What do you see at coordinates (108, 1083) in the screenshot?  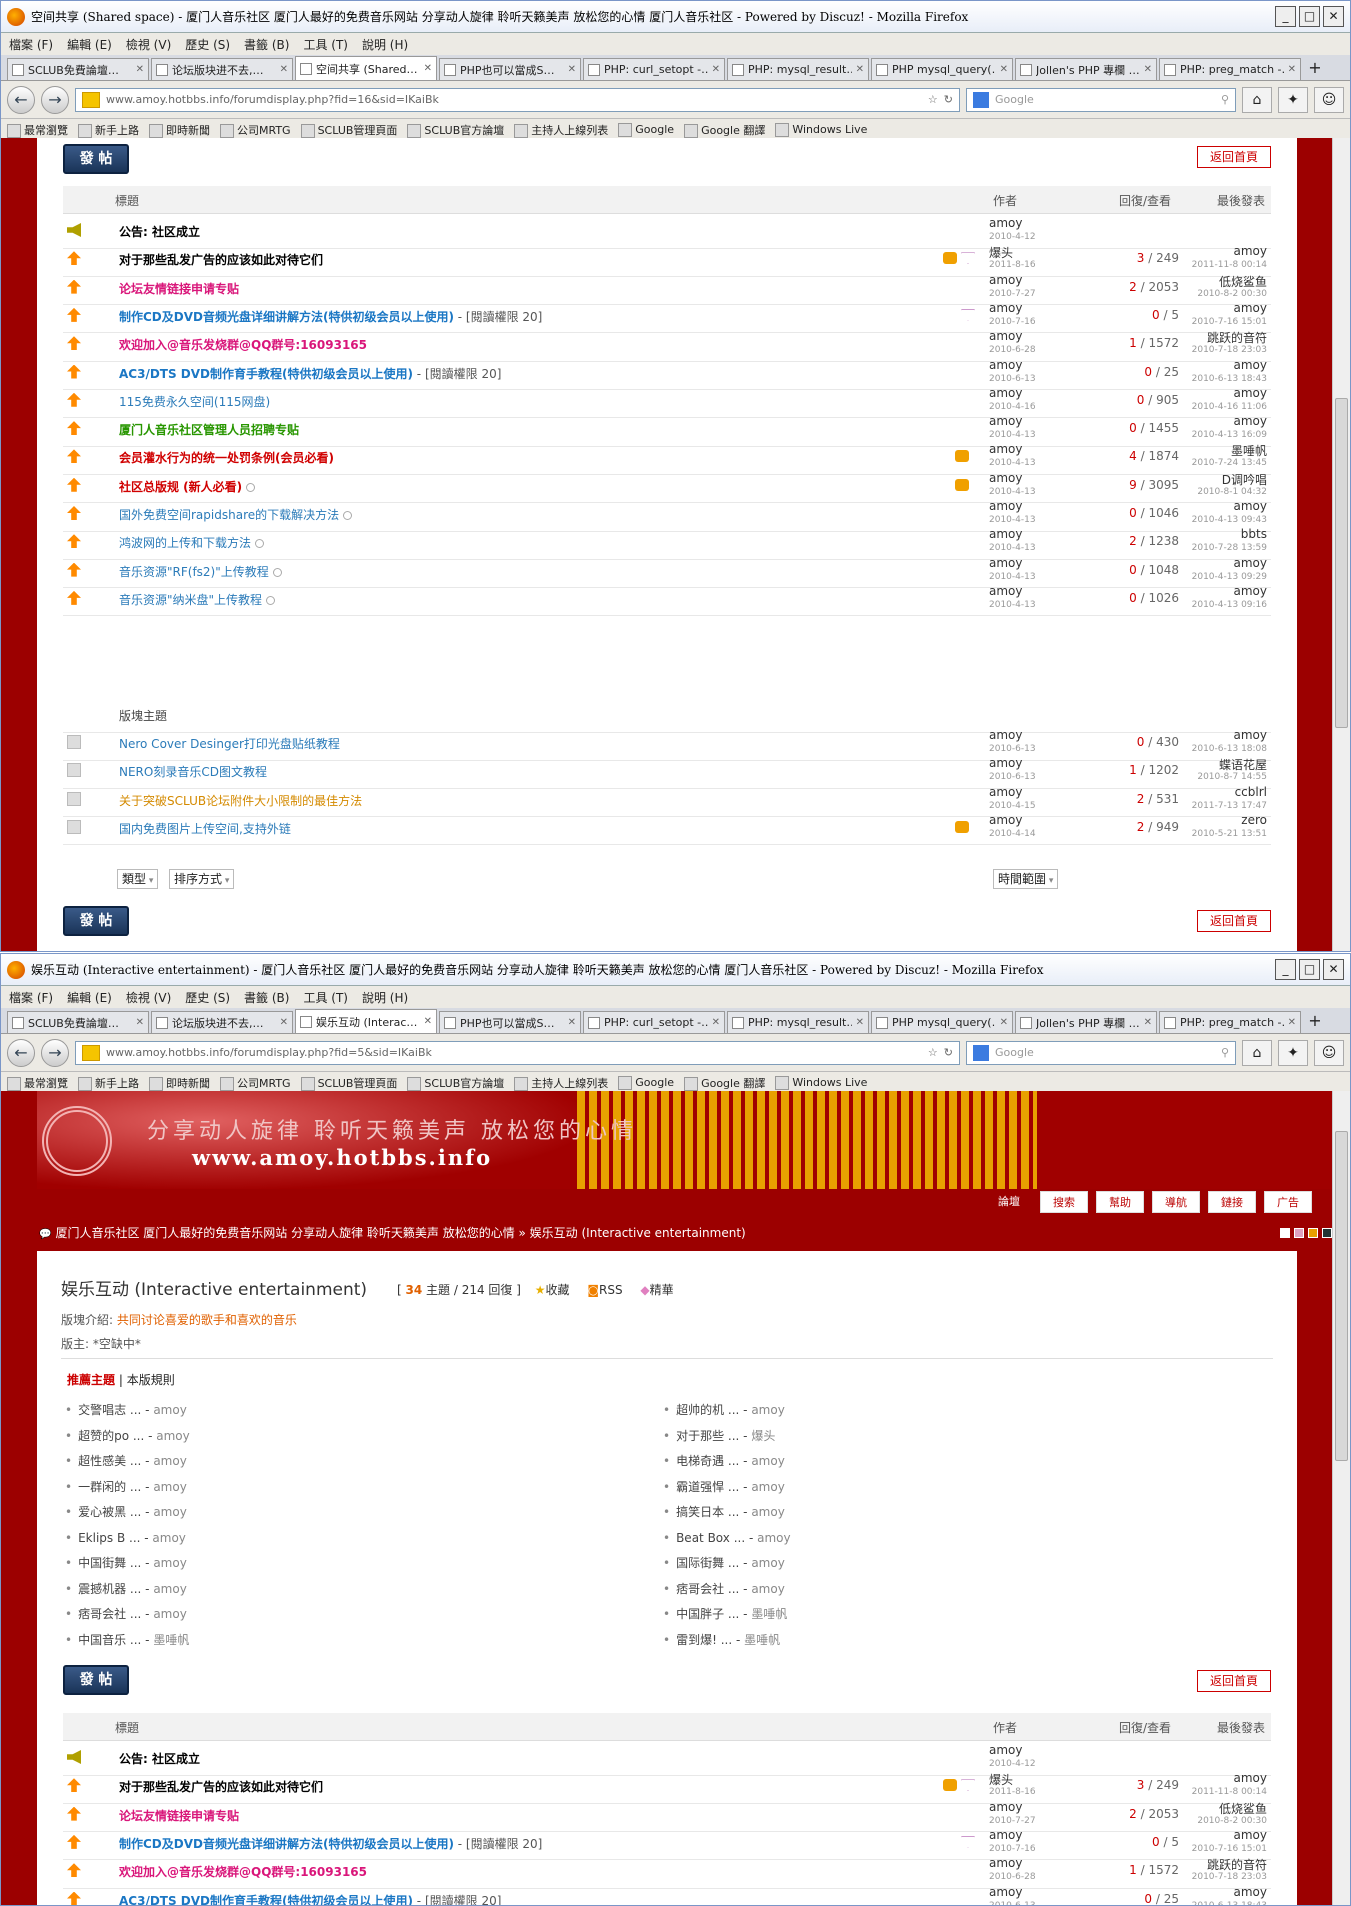 I see `bookmark: 新手上路` at bounding box center [108, 1083].